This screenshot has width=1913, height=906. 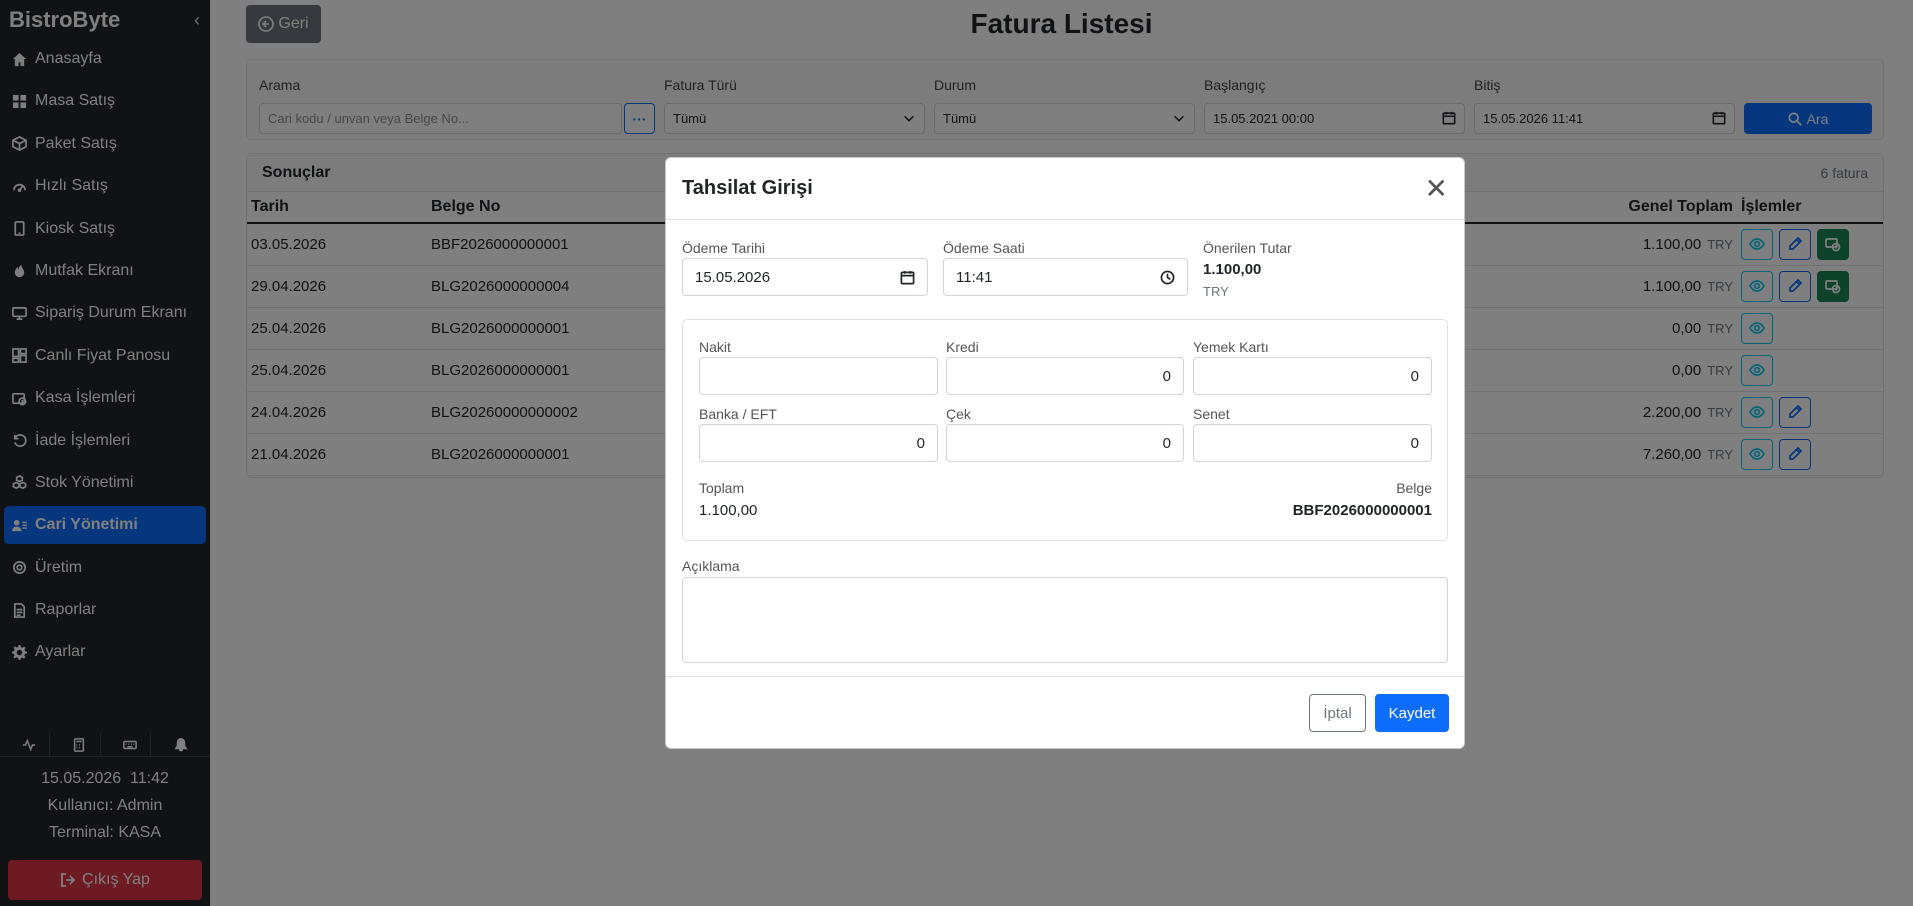 What do you see at coordinates (818, 443) in the screenshot?
I see `bank-eft-input: 0` at bounding box center [818, 443].